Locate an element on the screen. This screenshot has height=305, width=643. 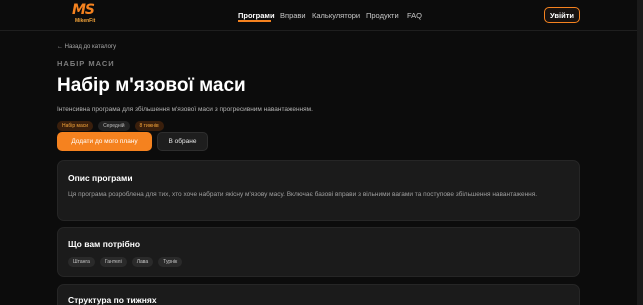
structure-title: Структура по тижнях is located at coordinates (112, 300).